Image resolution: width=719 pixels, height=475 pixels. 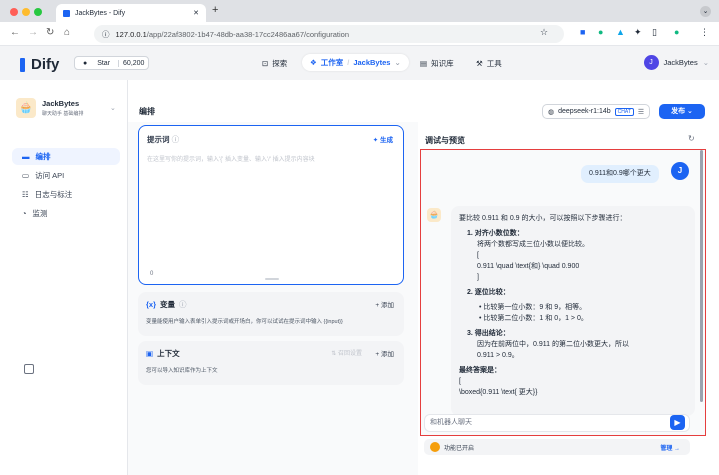 What do you see at coordinates (63, 114) in the screenshot?
I see `sidebar-app-type: 聊天助手 基础编排` at bounding box center [63, 114].